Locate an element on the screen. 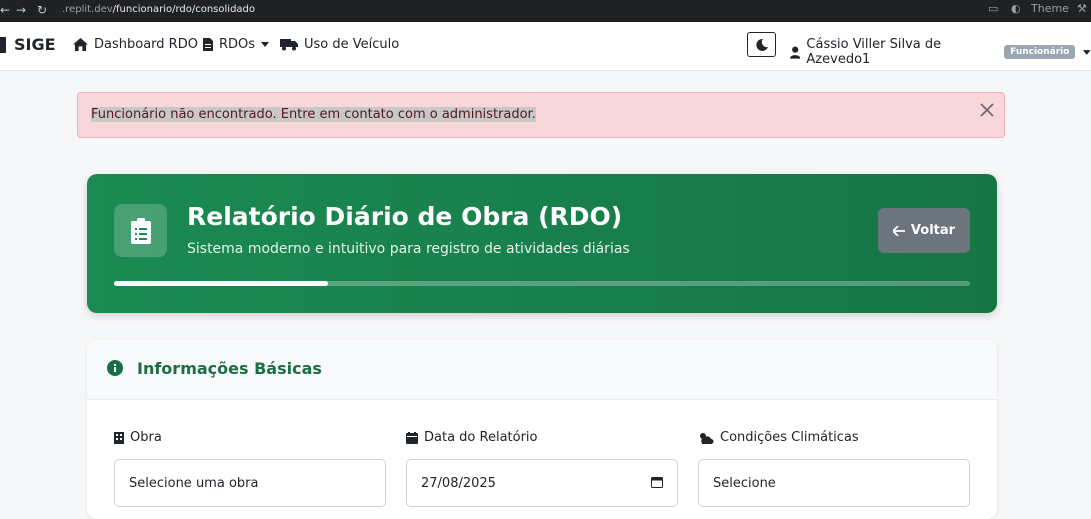 This screenshot has width=1091, height=519. document-icon is located at coordinates (208, 44).